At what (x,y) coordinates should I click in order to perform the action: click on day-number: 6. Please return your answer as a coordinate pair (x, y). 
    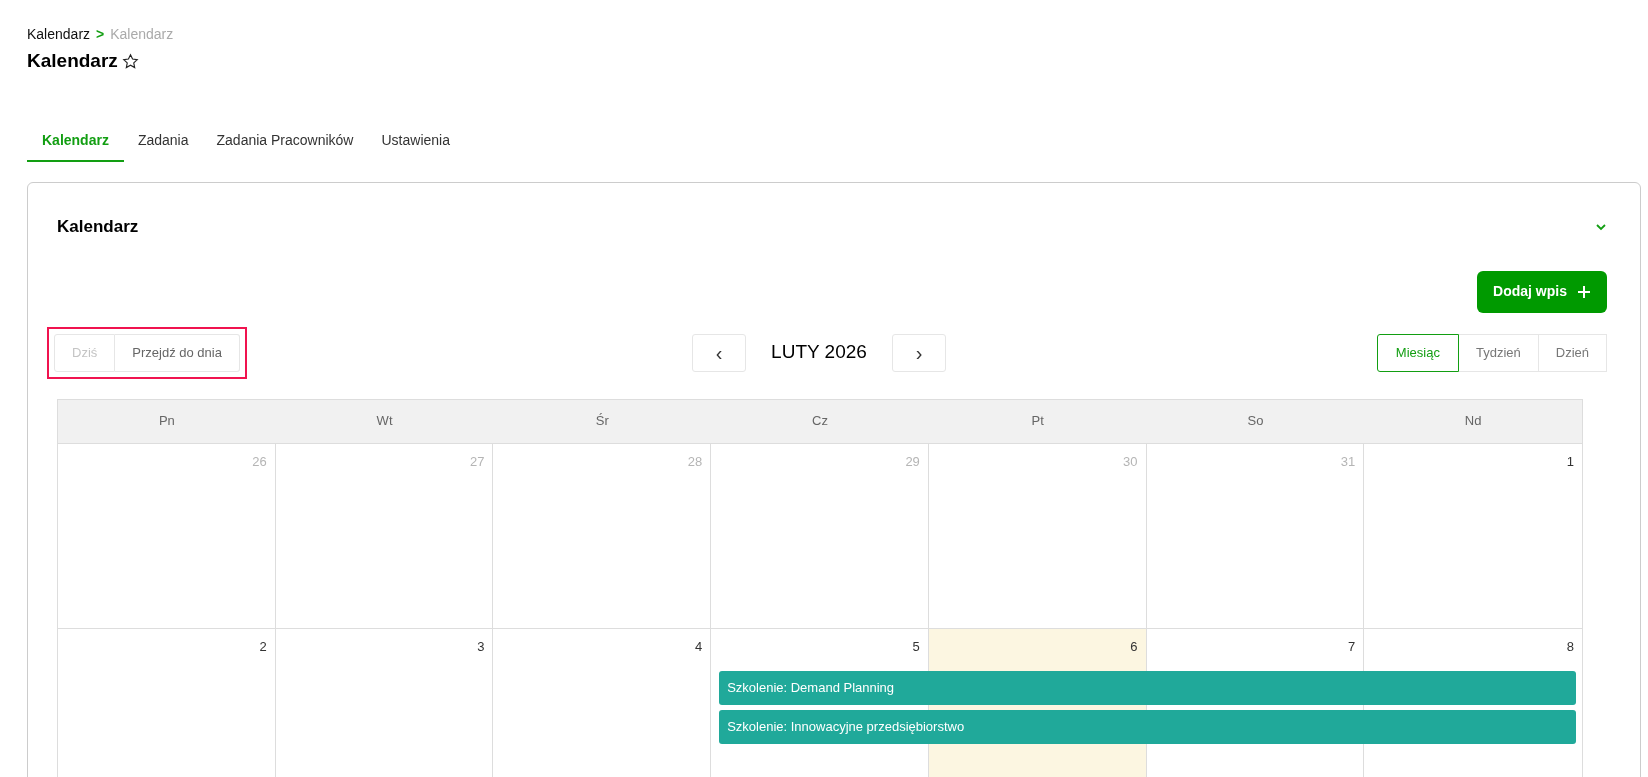
    Looking at the image, I should click on (1134, 646).